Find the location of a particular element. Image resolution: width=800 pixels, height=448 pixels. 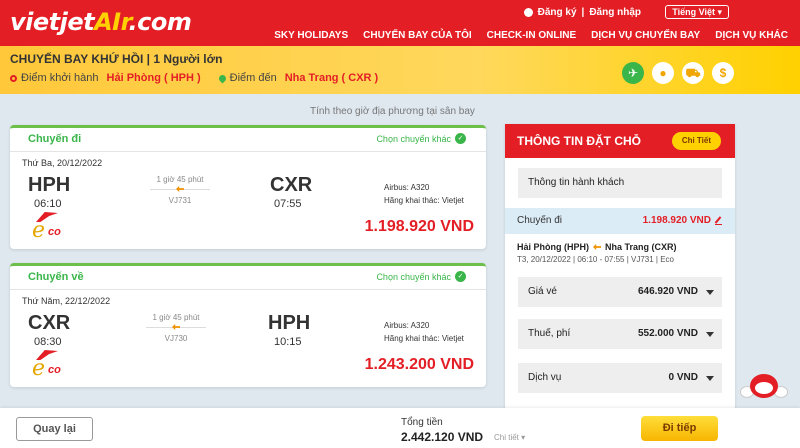

edit-icon is located at coordinates (718, 220).